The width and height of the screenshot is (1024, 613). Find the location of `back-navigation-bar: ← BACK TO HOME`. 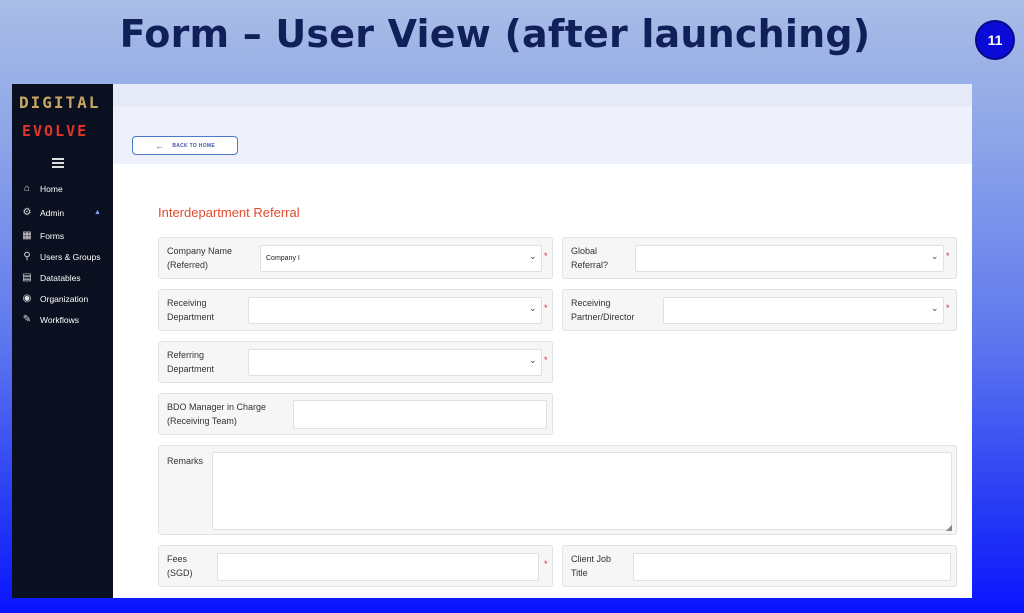

back-navigation-bar: ← BACK TO HOME is located at coordinates (542, 135).